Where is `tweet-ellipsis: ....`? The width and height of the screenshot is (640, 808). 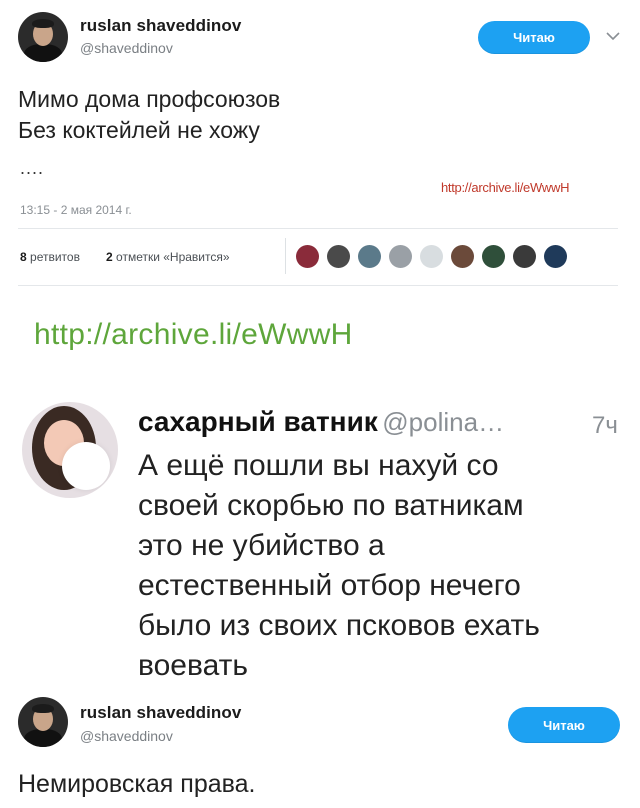 tweet-ellipsis: .... is located at coordinates (32, 168).